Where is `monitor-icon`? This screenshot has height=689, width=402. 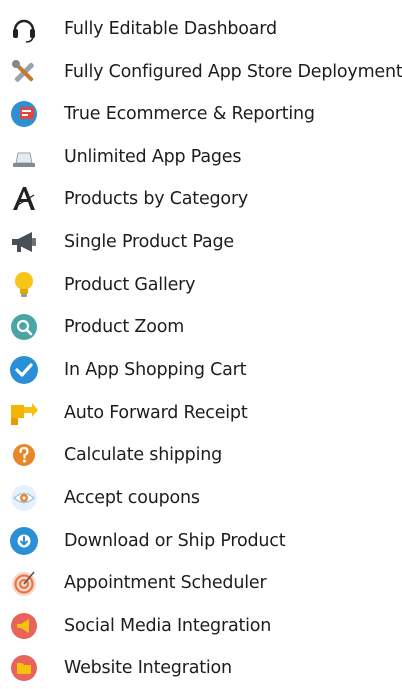
monitor-icon is located at coordinates (24, 157).